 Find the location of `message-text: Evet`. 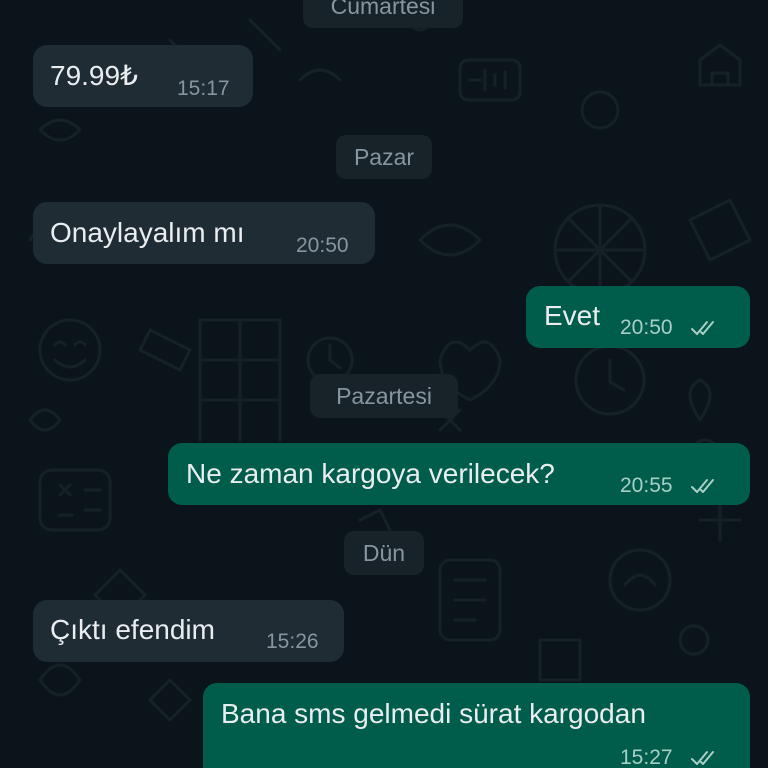

message-text: Evet is located at coordinates (572, 315).